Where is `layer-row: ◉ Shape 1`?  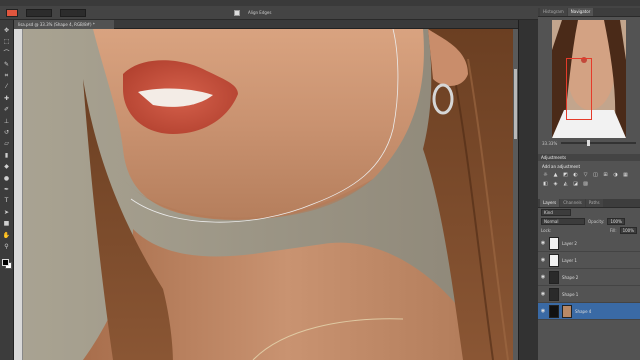 layer-row: ◉ Shape 1 is located at coordinates (589, 294).